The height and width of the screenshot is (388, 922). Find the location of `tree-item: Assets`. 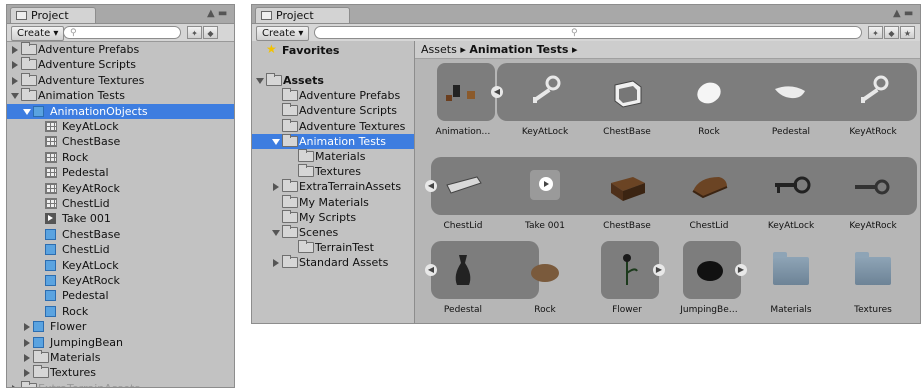

tree-item: Assets is located at coordinates (333, 80).